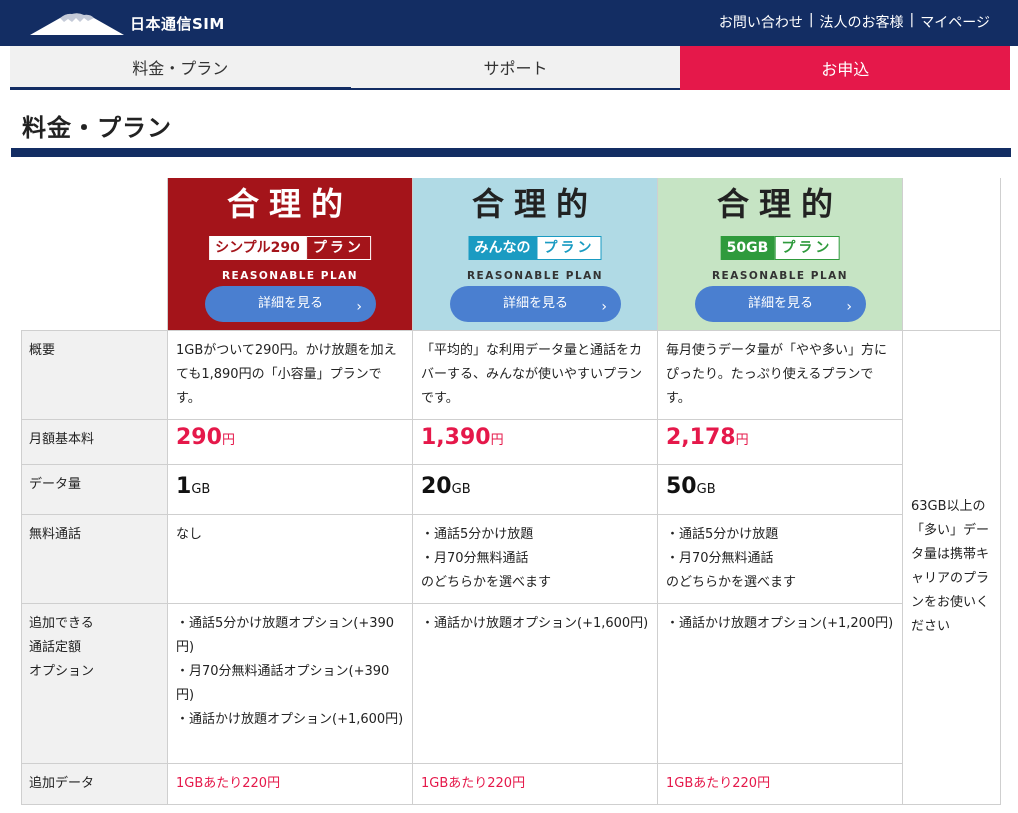  I want to click on plan-data: 20GB, so click(535, 489).